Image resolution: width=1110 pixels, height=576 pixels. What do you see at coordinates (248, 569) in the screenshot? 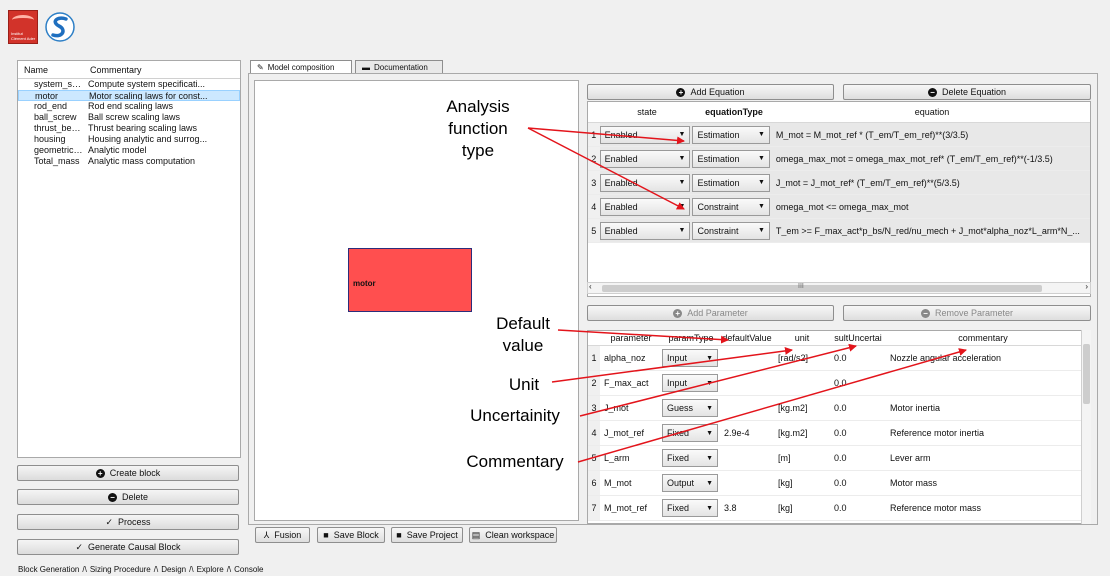
I see `bottom-tab: Console` at bounding box center [248, 569].